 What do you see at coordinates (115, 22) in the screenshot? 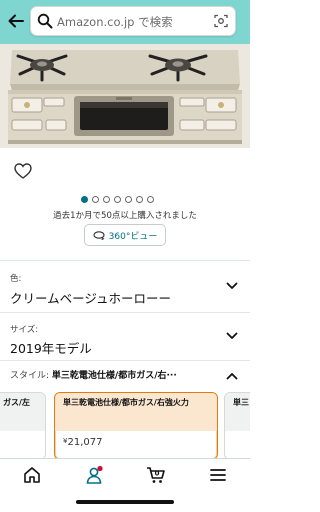
I see `search-placeholder: Amazon.co.jp で検索` at bounding box center [115, 22].